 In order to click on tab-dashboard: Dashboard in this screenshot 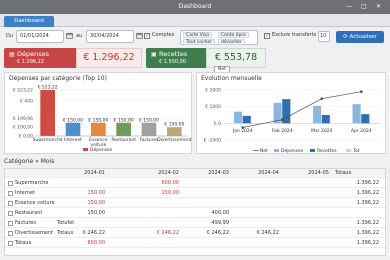, I will do `click(29, 21)`.